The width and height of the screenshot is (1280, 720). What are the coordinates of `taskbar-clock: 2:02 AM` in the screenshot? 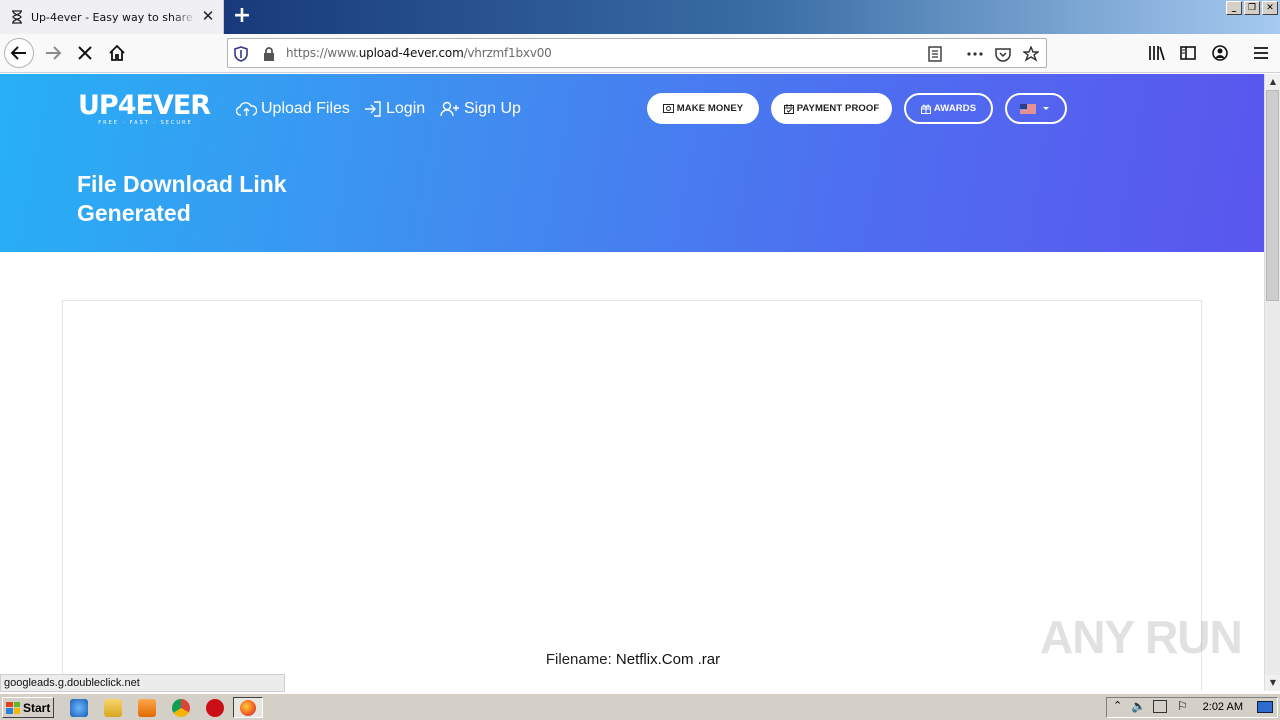 It's located at (1223, 707).